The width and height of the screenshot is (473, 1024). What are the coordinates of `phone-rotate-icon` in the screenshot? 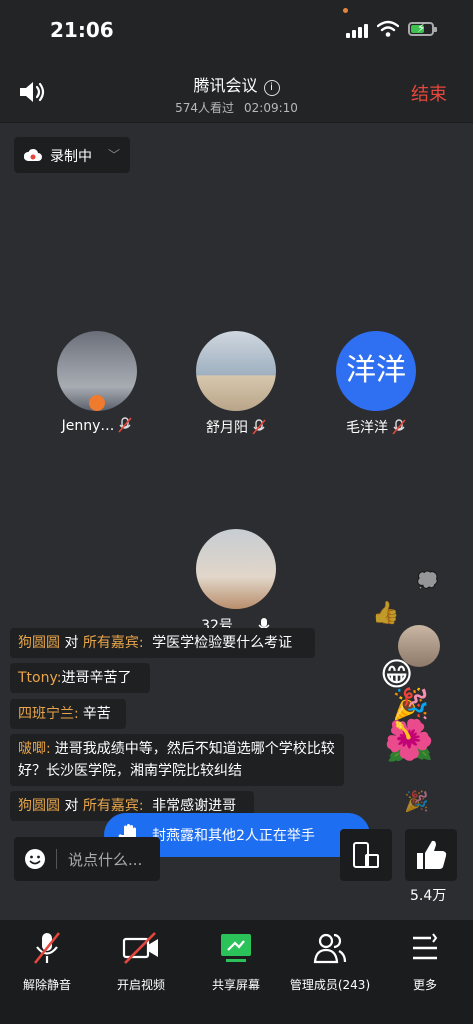 It's located at (366, 855).